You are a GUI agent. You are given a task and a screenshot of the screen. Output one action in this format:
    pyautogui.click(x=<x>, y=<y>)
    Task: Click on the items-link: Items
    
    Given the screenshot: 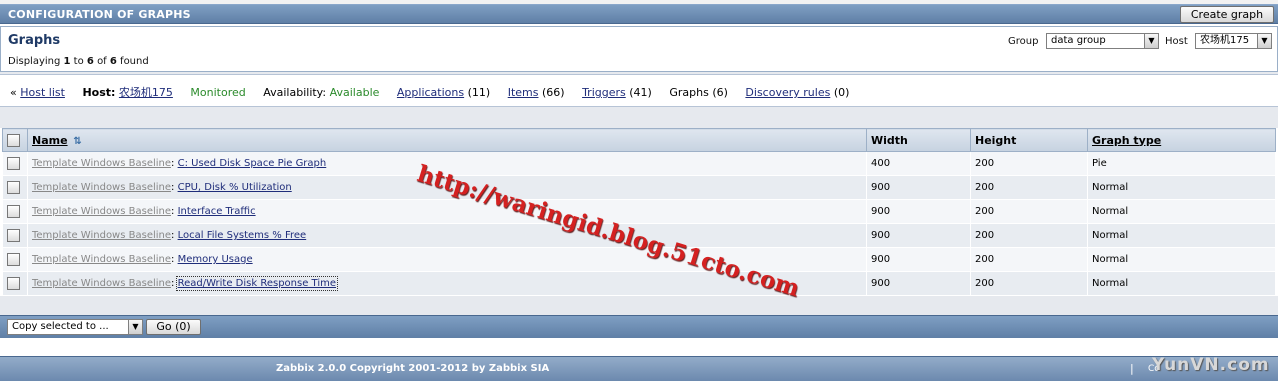 What is the action you would take?
    pyautogui.click(x=523, y=92)
    